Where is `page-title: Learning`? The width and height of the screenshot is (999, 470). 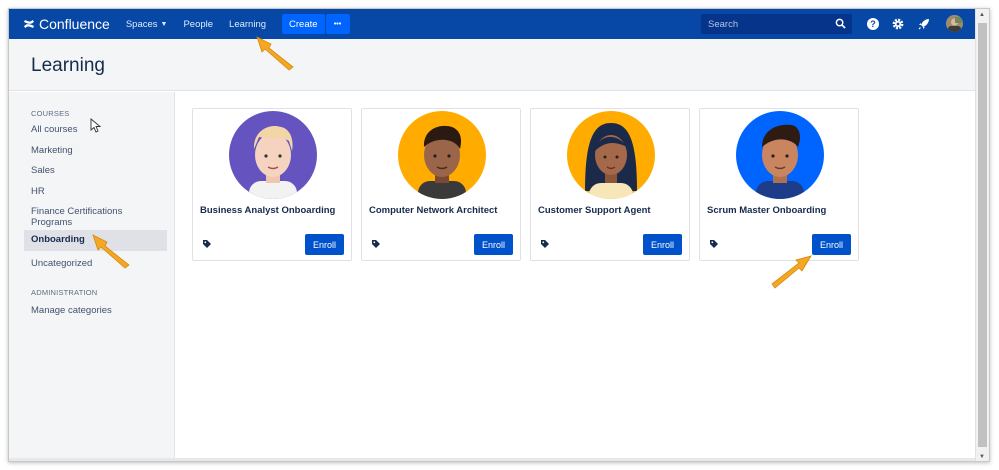
page-title: Learning is located at coordinates (68, 65).